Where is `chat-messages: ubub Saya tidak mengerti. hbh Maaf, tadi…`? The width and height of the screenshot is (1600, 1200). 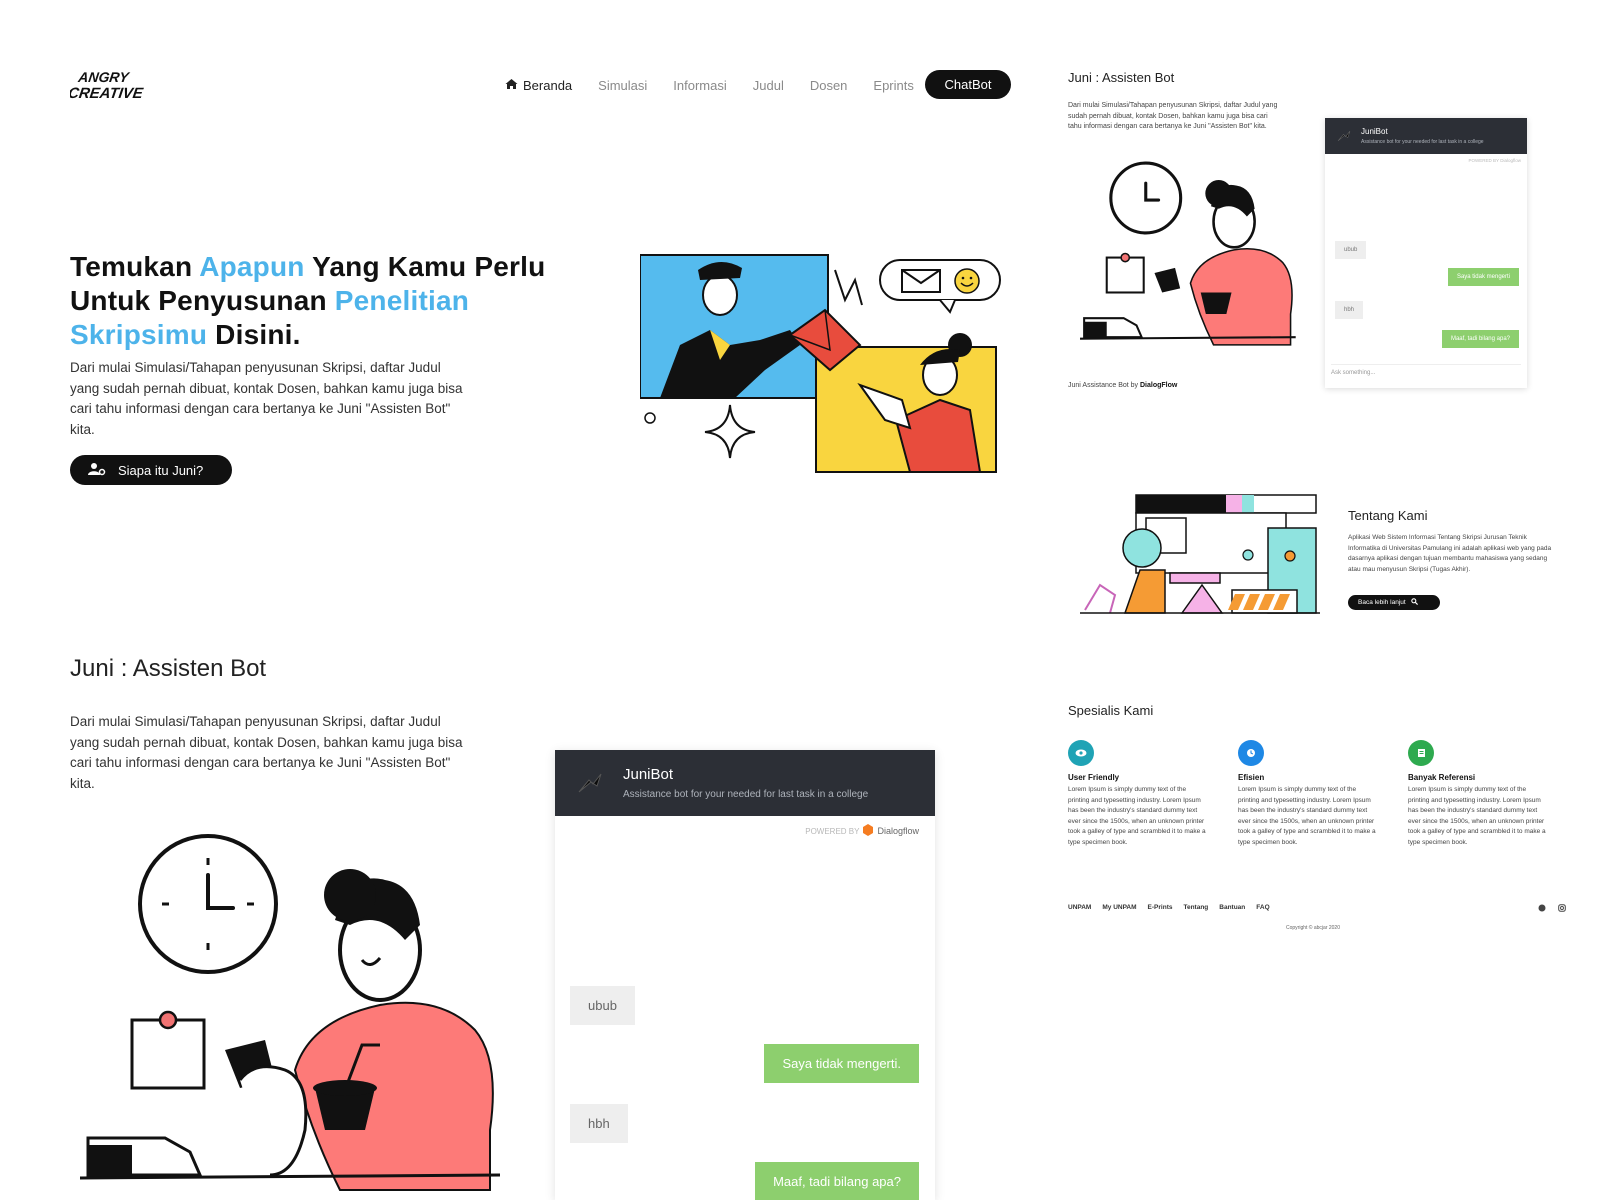 chat-messages: ubub Saya tidak mengerti. hbh Maaf, tadi… is located at coordinates (745, 1023).